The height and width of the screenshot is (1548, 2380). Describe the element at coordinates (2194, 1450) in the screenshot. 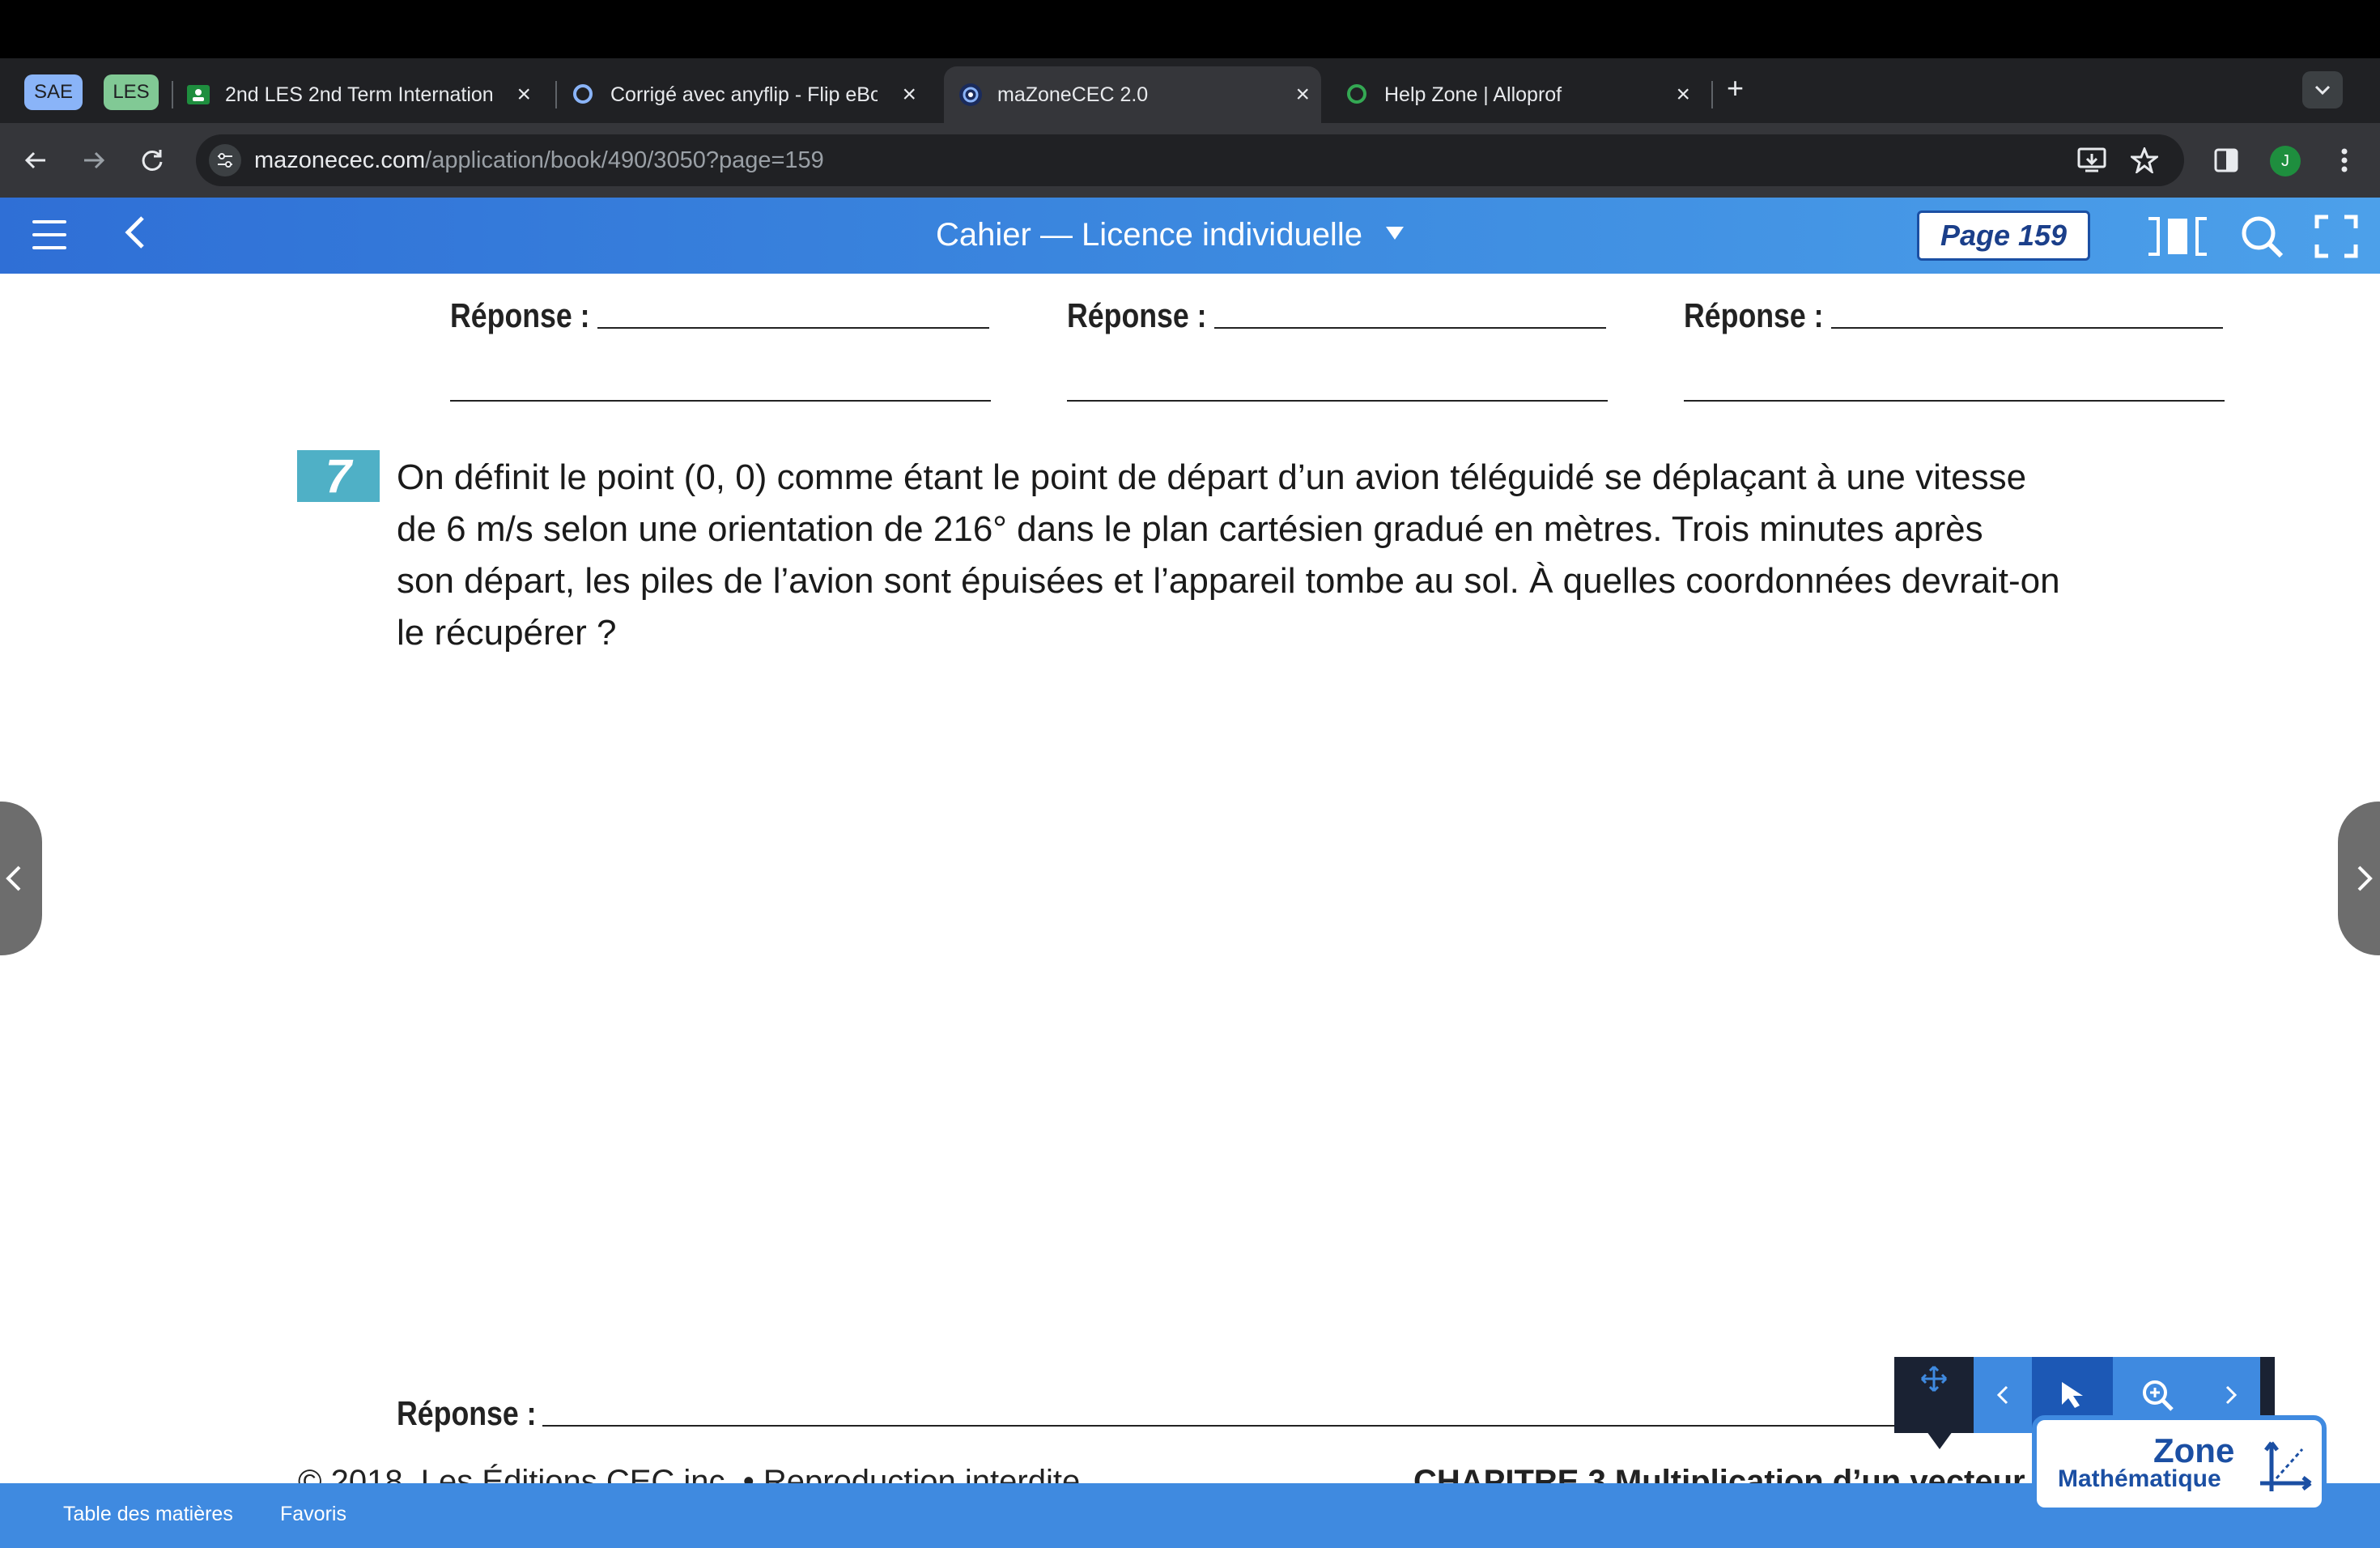

I see `zone-label: Zone` at that location.